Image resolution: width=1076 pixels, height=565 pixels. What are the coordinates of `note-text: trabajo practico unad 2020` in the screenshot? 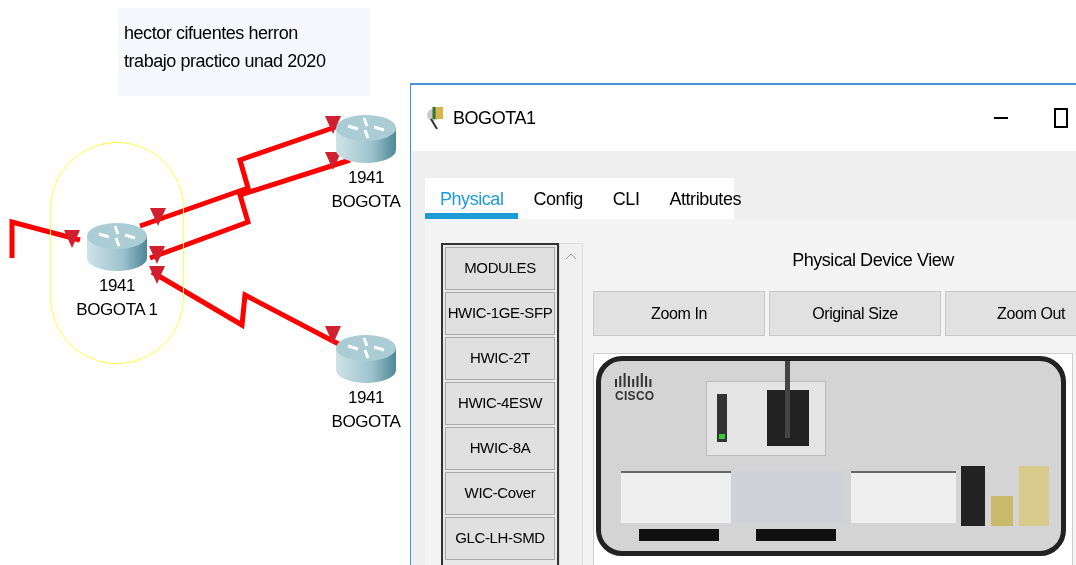 It's located at (225, 61).